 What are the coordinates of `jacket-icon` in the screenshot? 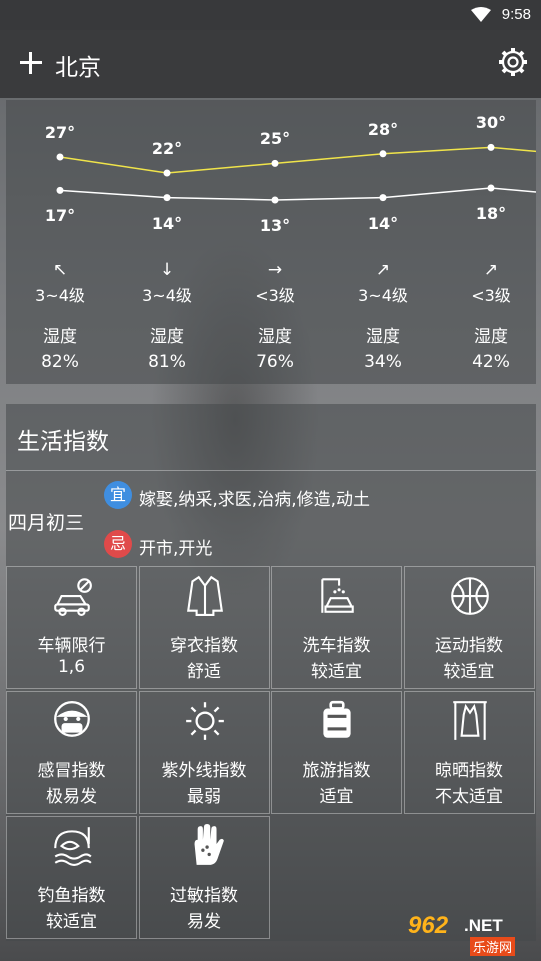 It's located at (204, 595).